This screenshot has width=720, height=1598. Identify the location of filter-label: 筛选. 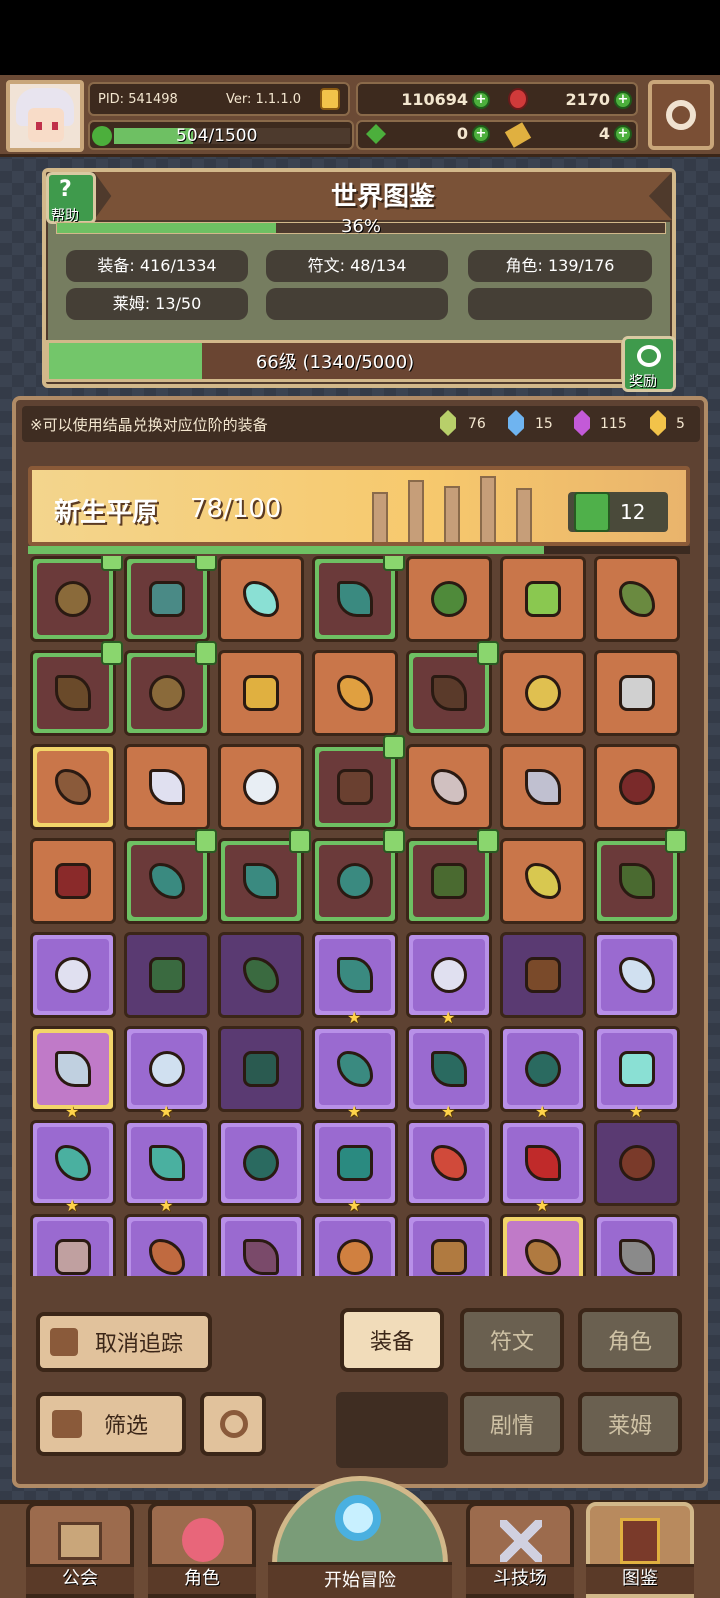
(125, 1426).